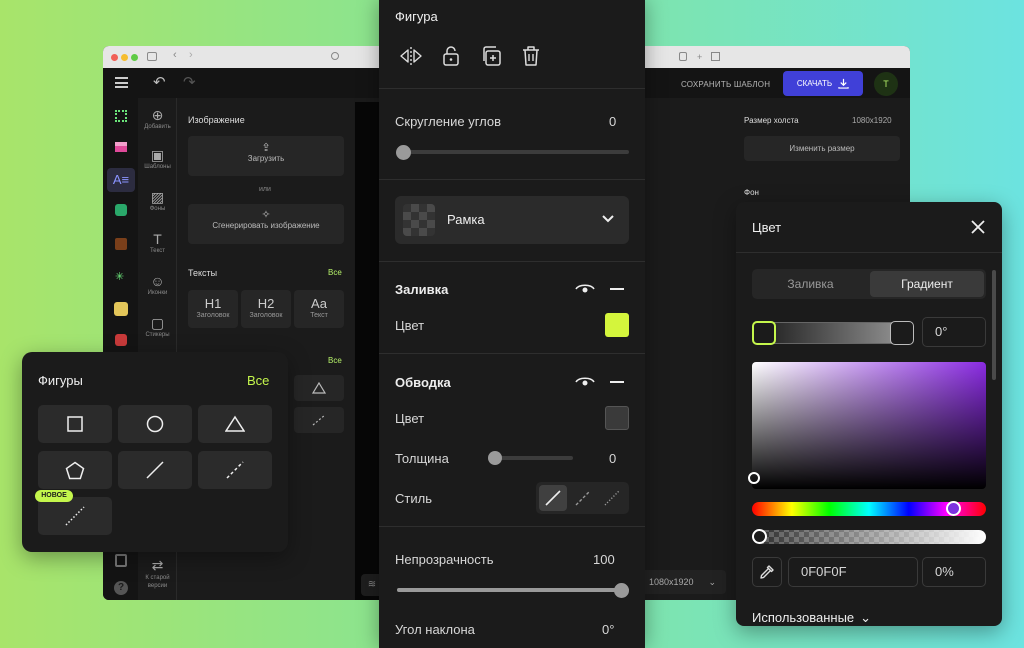 The width and height of the screenshot is (1024, 648). Describe the element at coordinates (75, 424) in the screenshot. I see `square-shape-button` at that location.